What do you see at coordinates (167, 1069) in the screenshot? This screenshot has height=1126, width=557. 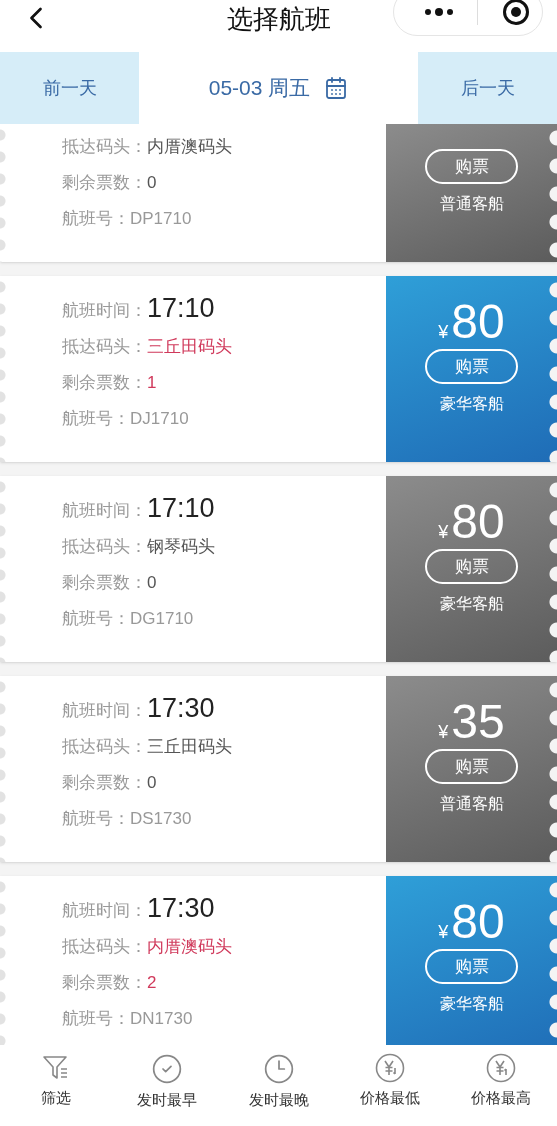 I see `check-circle-icon` at bounding box center [167, 1069].